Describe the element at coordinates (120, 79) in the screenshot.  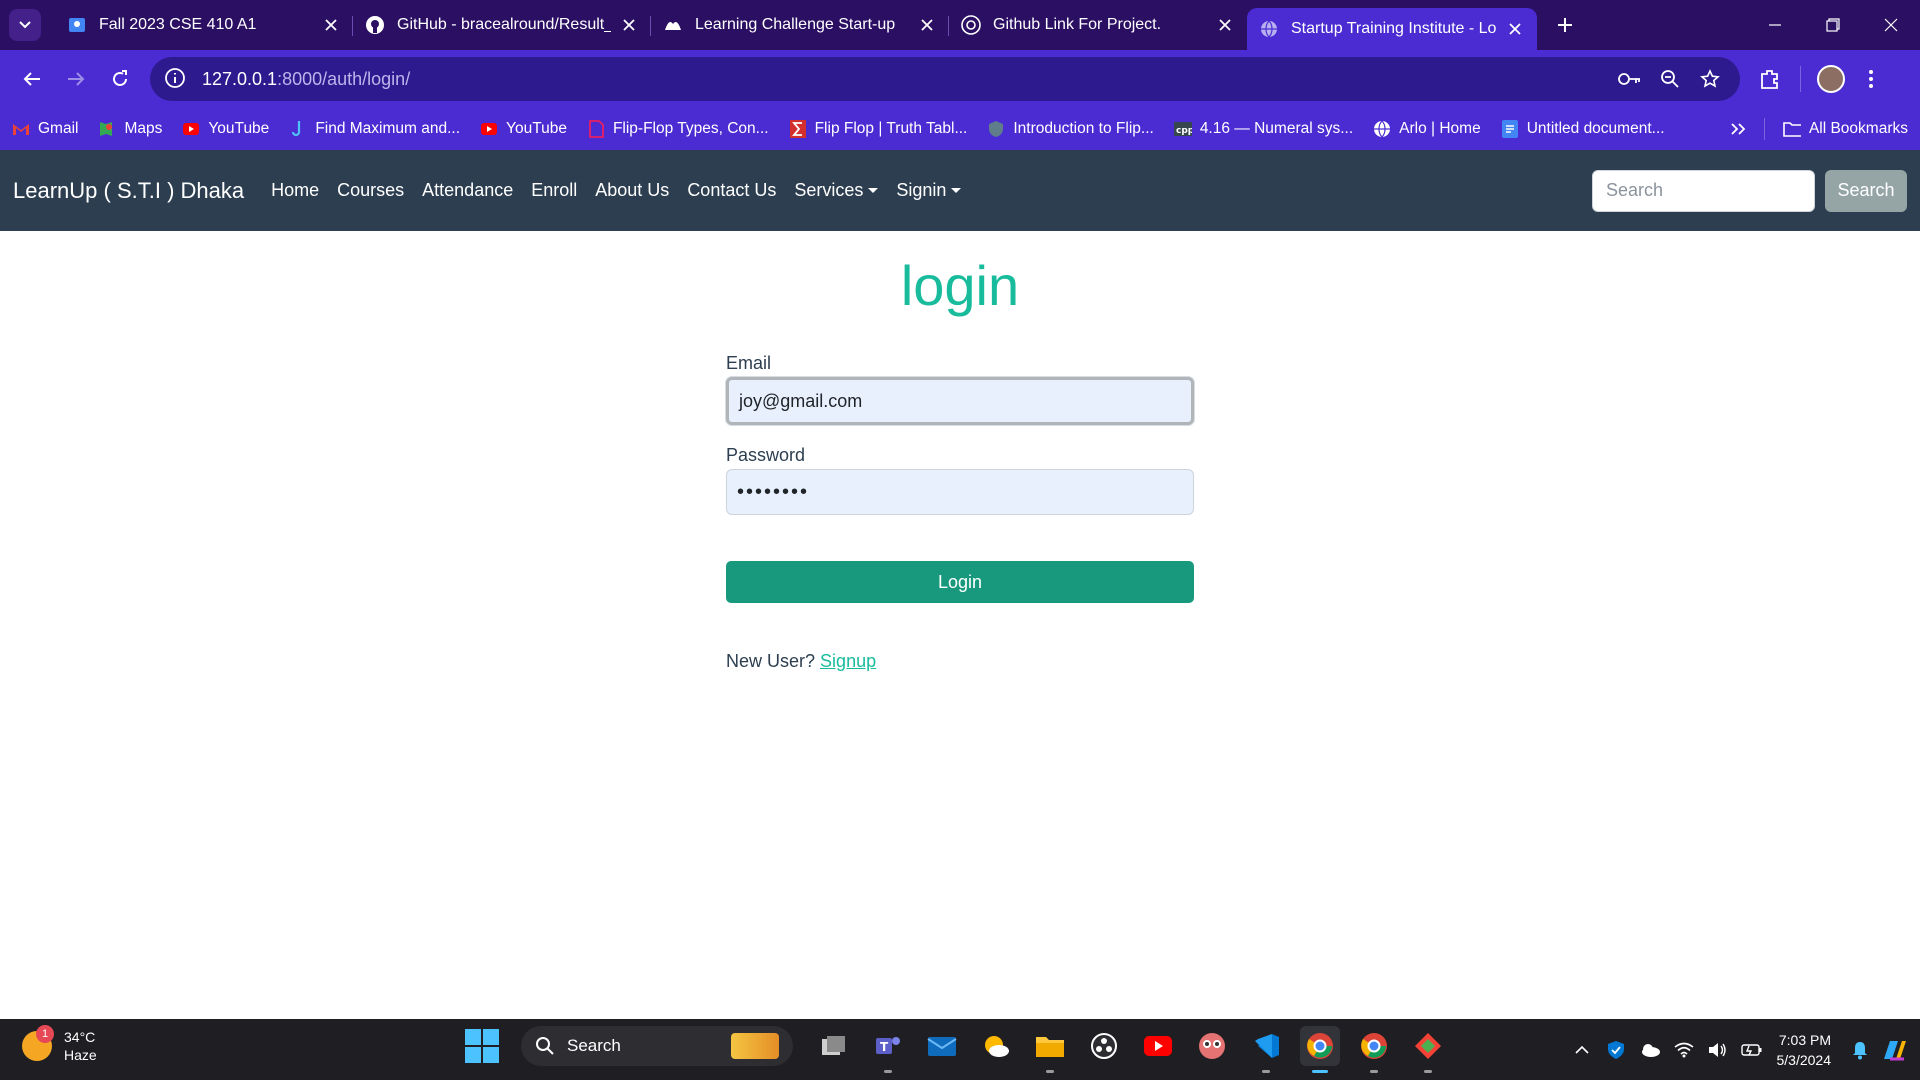
I see `reload-button` at that location.